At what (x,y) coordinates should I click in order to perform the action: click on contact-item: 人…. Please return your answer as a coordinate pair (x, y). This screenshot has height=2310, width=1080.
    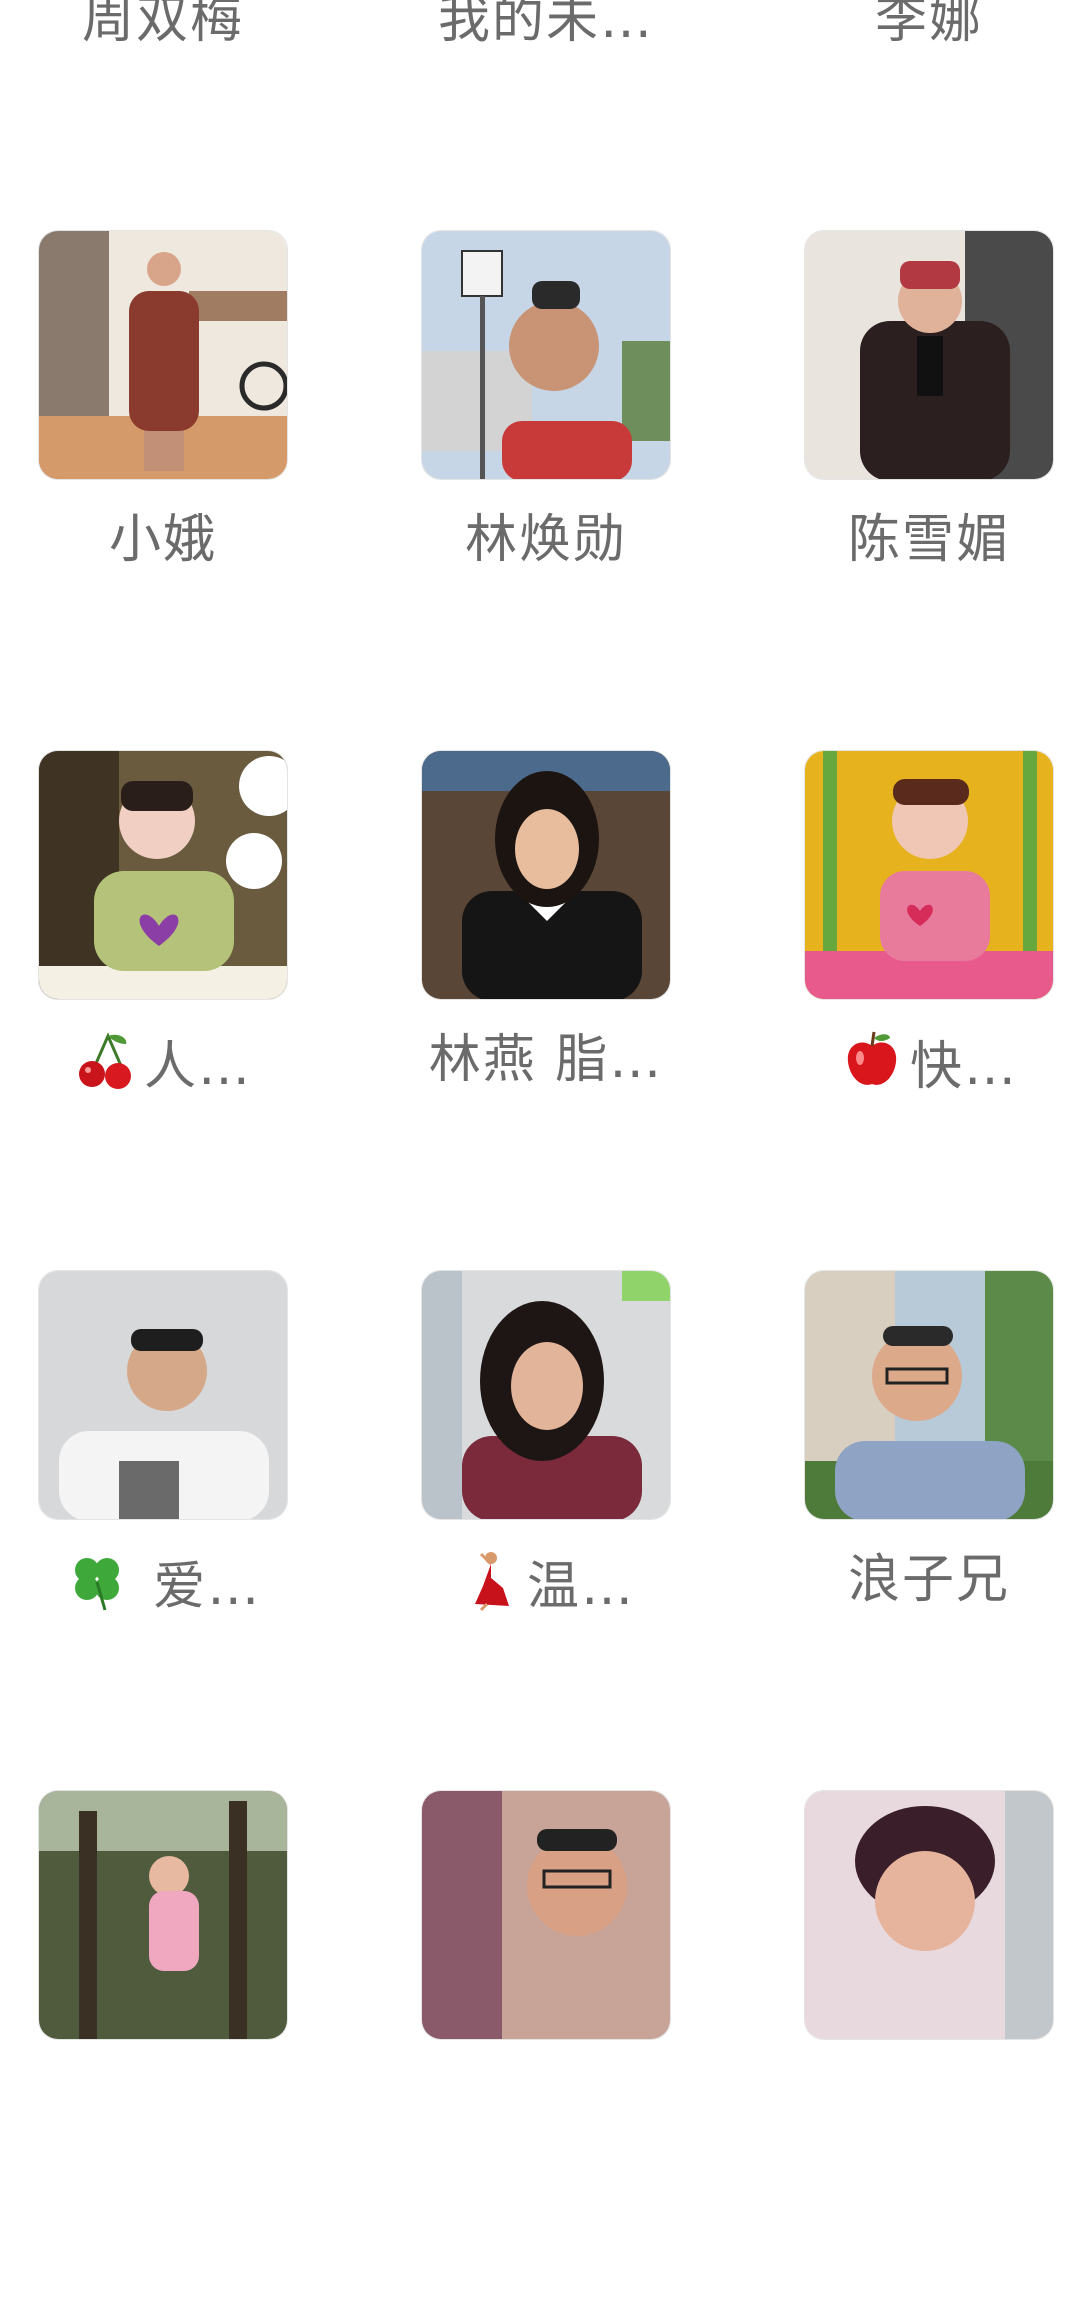
    Looking at the image, I should click on (163, 965).